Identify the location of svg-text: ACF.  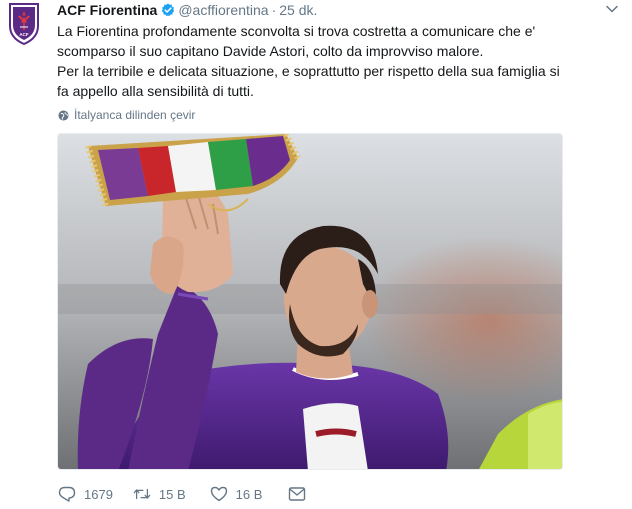
(23, 34).